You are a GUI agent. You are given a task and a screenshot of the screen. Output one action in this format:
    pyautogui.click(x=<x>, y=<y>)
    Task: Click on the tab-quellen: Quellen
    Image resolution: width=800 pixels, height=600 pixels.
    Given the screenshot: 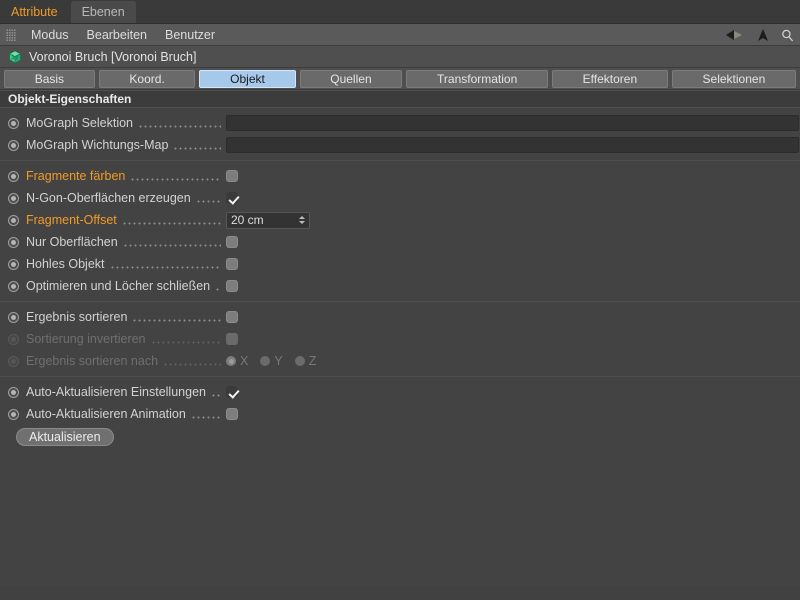 What is the action you would take?
    pyautogui.click(x=351, y=78)
    